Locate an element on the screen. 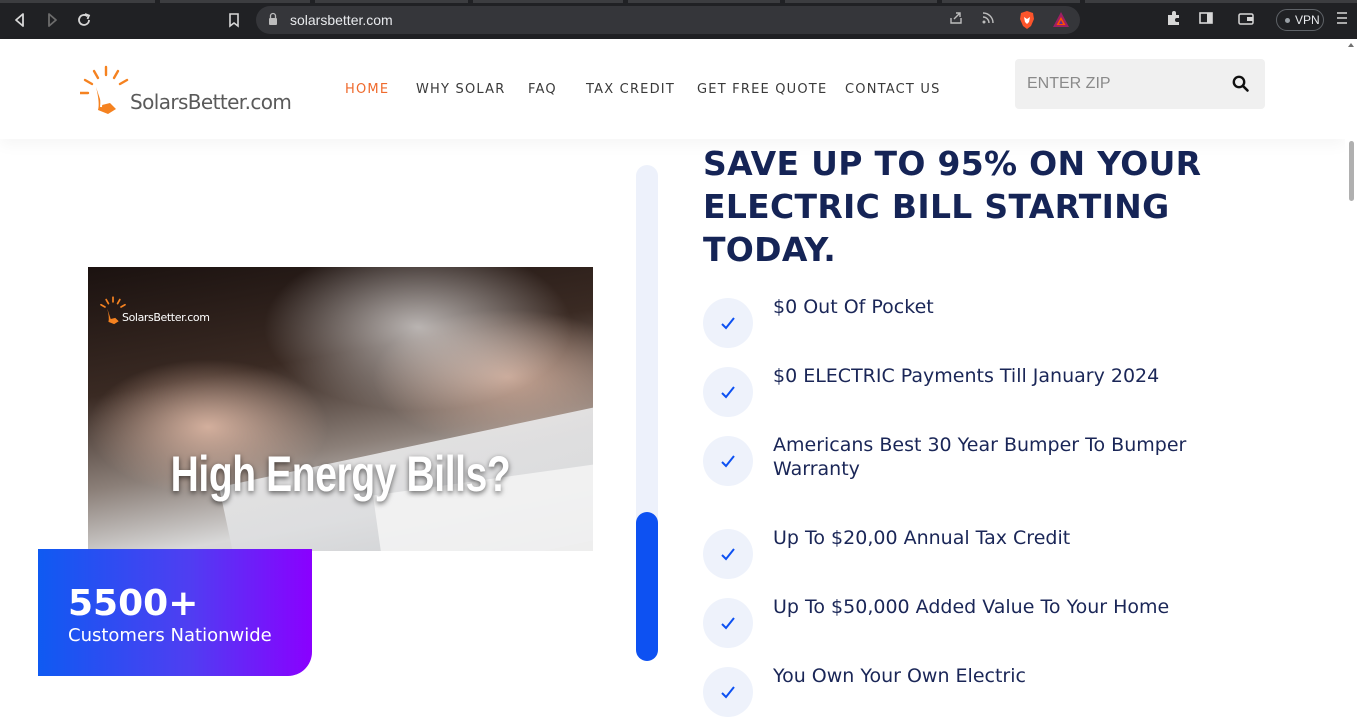 Image resolution: width=1357 pixels, height=717 pixels. image-watermark-logo: SolarsBetter.com is located at coordinates (161, 310).